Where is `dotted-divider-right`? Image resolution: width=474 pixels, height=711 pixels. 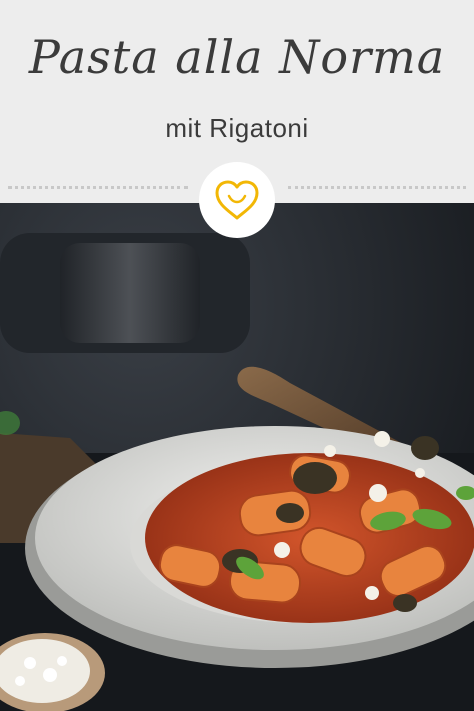 dotted-divider-right is located at coordinates (377, 187).